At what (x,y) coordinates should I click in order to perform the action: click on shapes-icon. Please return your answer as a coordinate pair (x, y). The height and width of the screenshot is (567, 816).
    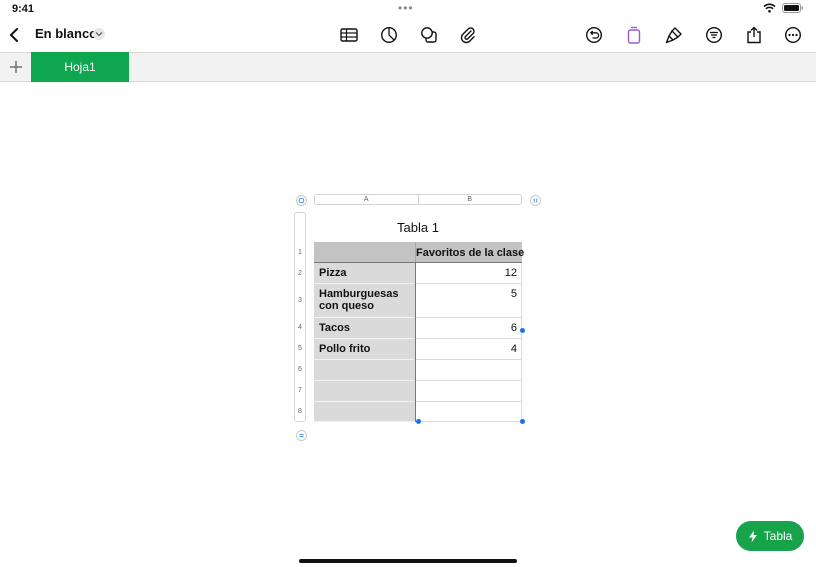
    Looking at the image, I should click on (429, 35).